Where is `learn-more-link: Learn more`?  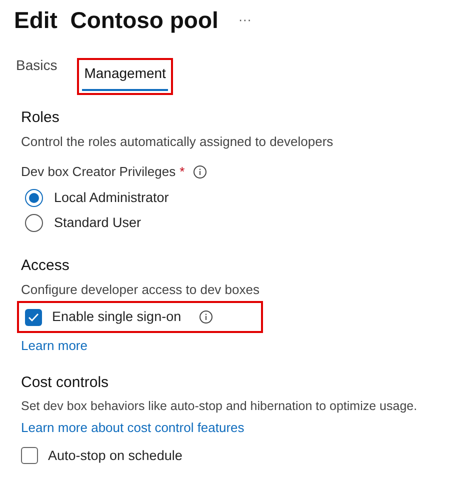 learn-more-link: Learn more is located at coordinates (231, 346).